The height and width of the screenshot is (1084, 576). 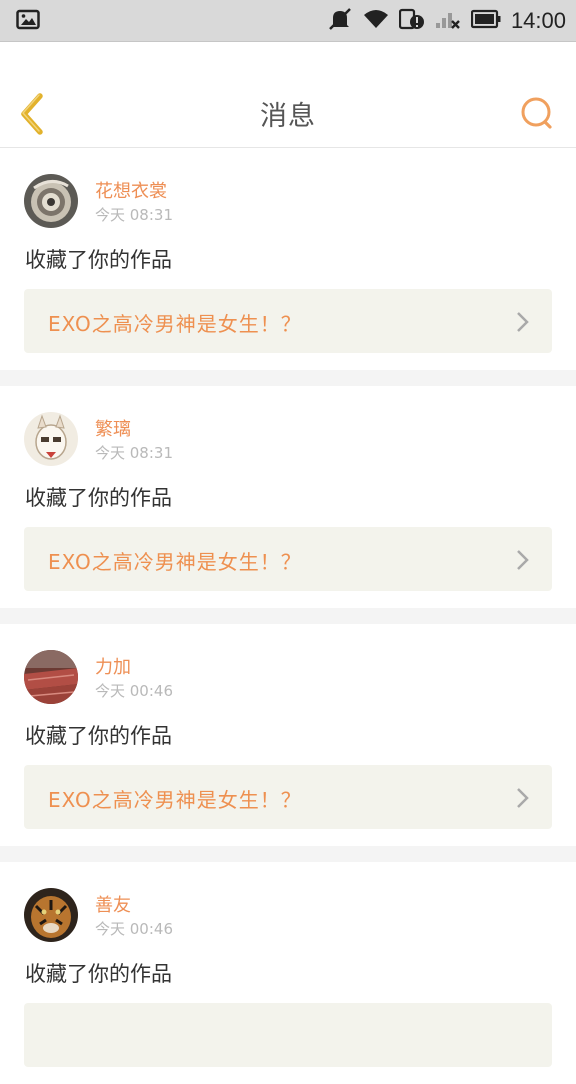 I want to click on username: 力加, so click(x=113, y=666).